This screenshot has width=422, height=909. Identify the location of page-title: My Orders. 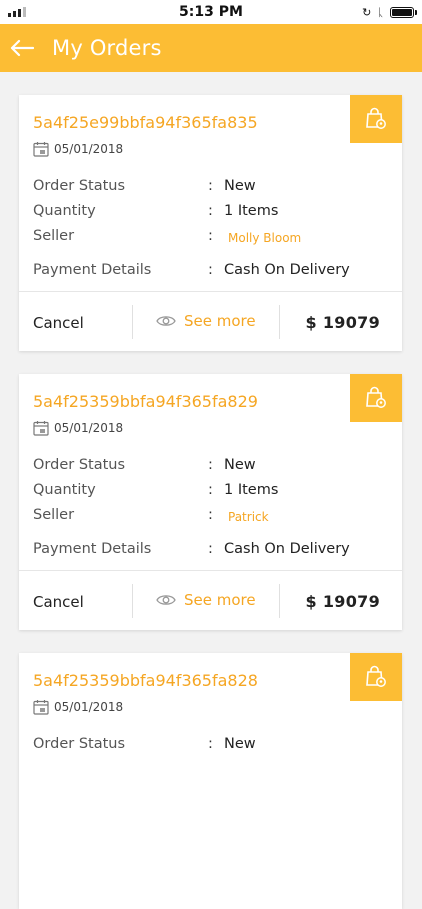
(107, 48).